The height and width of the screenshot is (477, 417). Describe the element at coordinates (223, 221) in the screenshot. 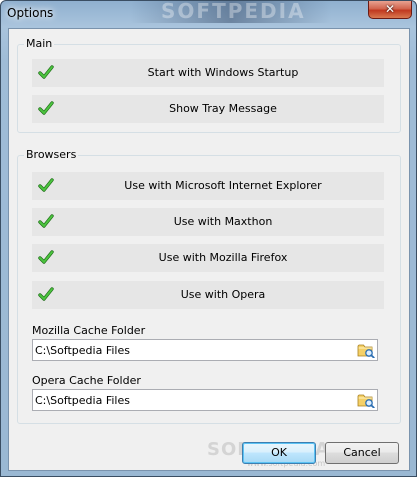

I see `option-label: Use with Maxthon` at that location.